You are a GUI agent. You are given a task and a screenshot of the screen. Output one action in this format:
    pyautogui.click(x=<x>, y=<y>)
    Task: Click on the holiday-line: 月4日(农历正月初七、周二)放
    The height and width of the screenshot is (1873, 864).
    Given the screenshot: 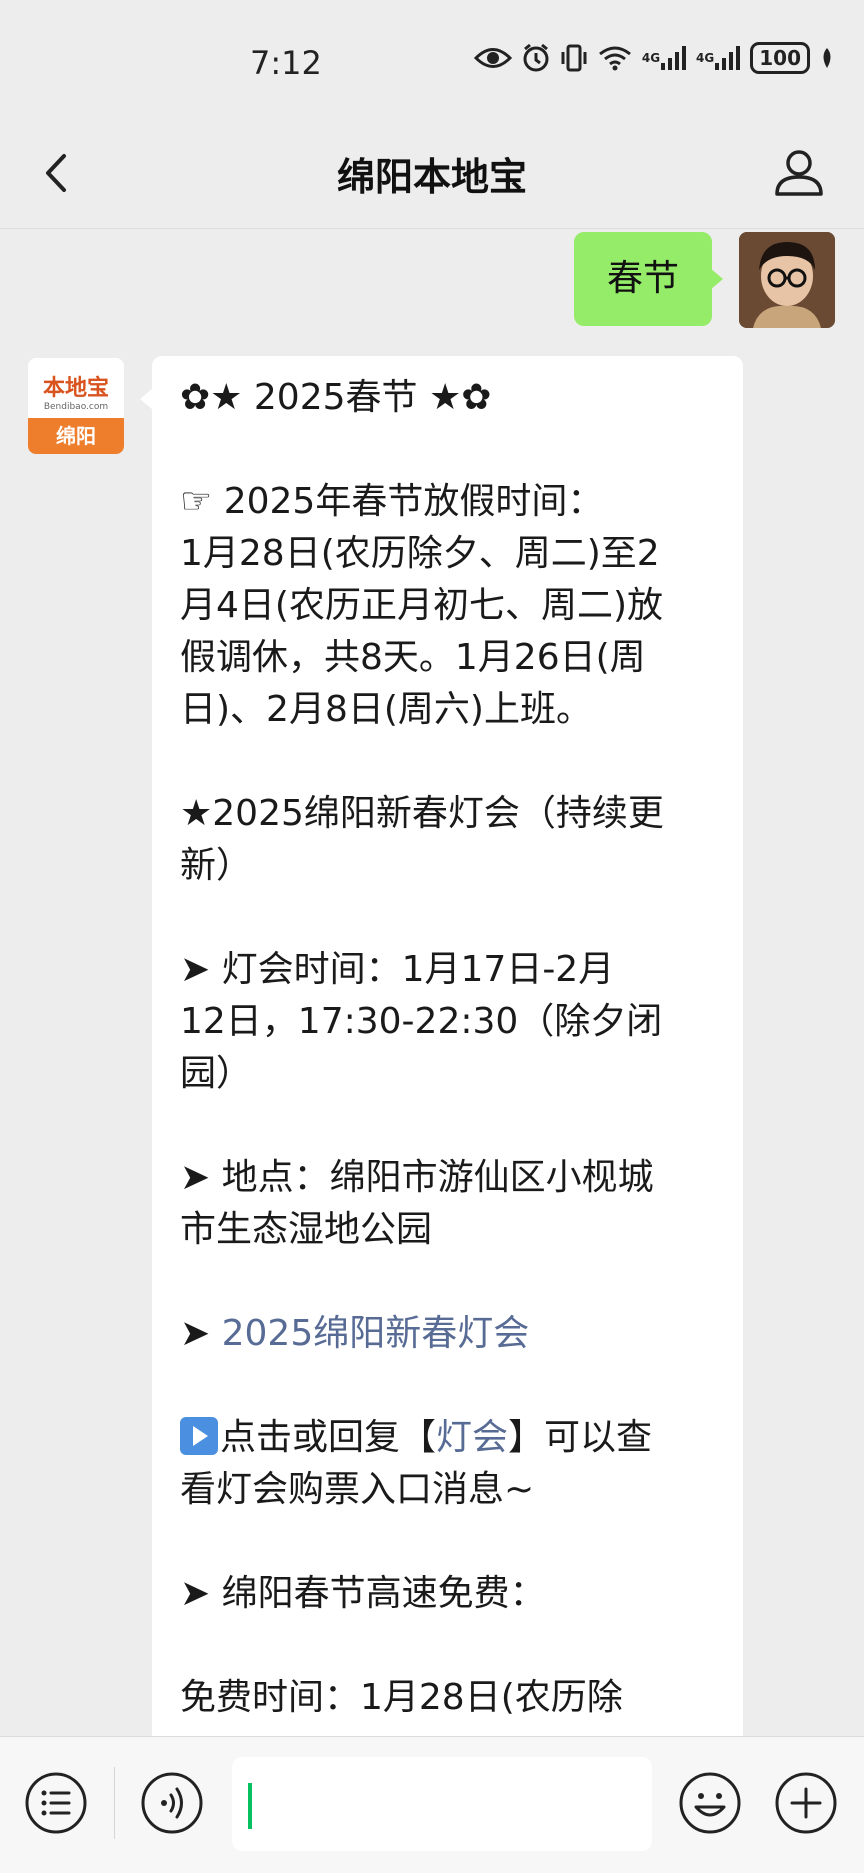 What is the action you would take?
    pyautogui.click(x=421, y=605)
    